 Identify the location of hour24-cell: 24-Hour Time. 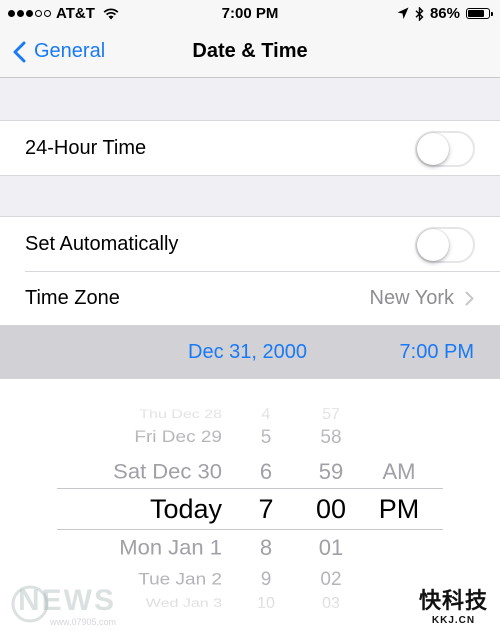
(250, 148).